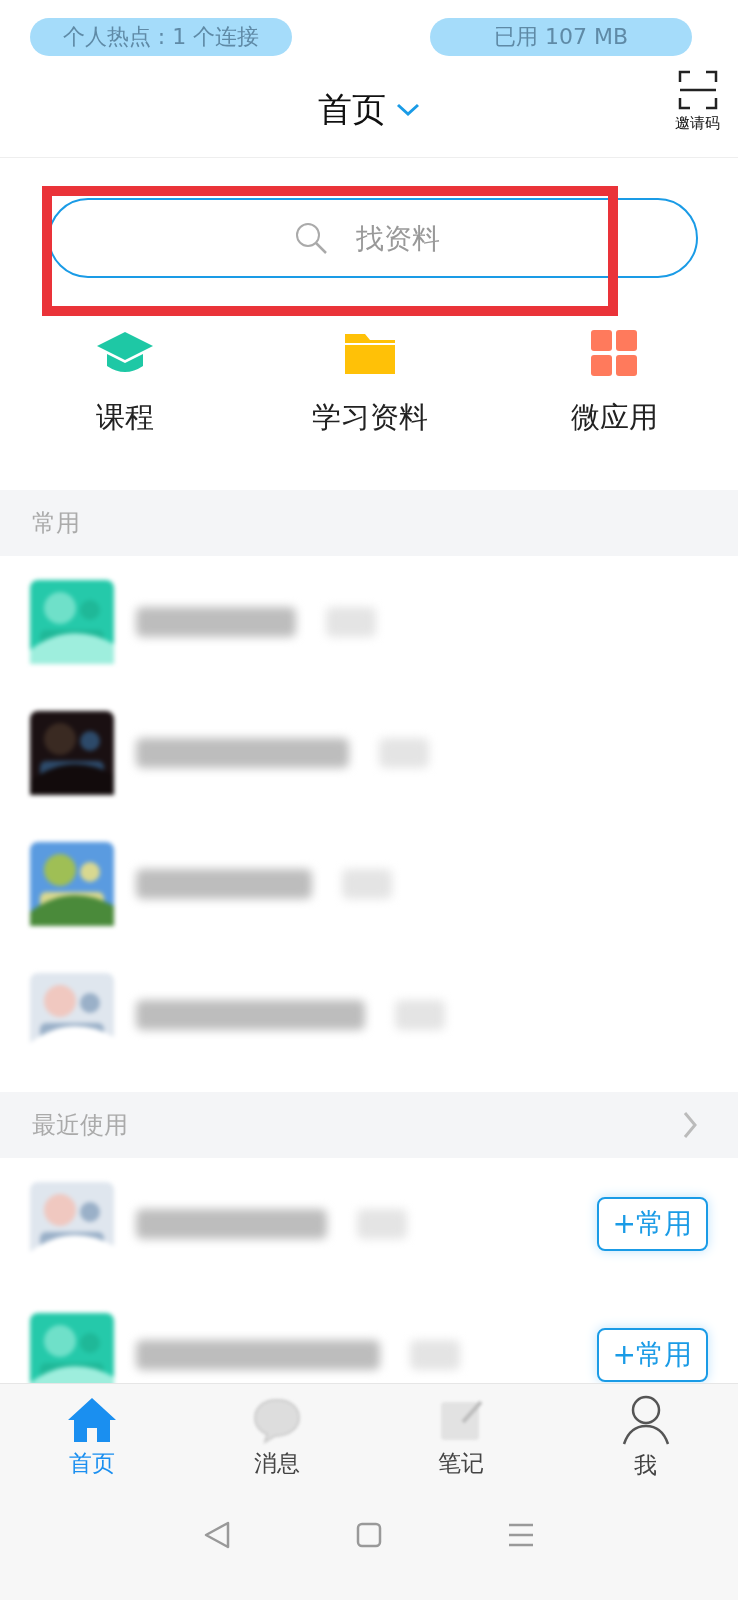 The height and width of the screenshot is (1600, 738). Describe the element at coordinates (697, 123) in the screenshot. I see `invite-code-label: 邀请码` at that location.